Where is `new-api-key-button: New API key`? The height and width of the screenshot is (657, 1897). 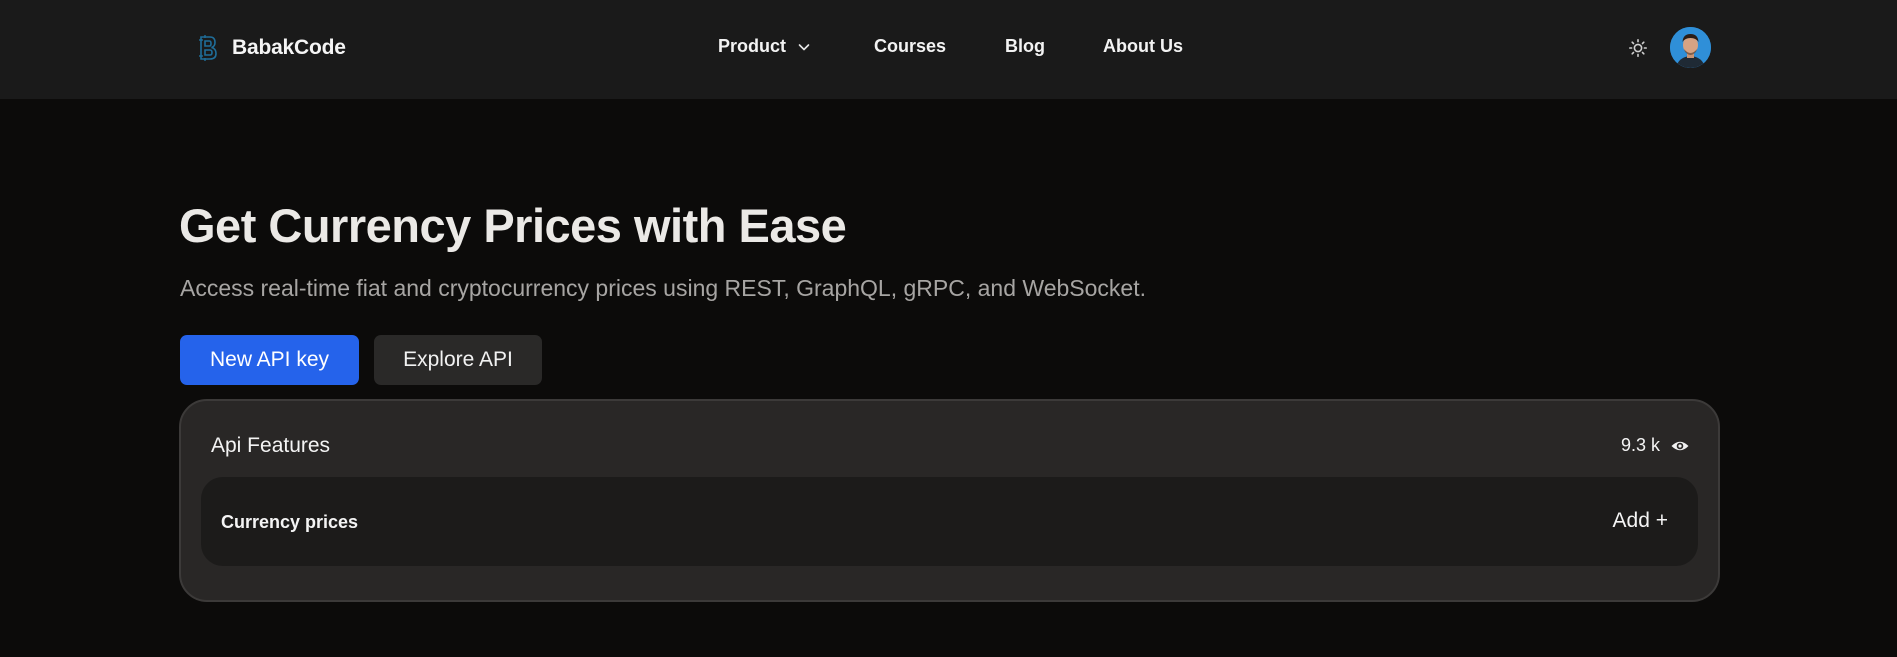
new-api-key-button: New API key is located at coordinates (269, 360).